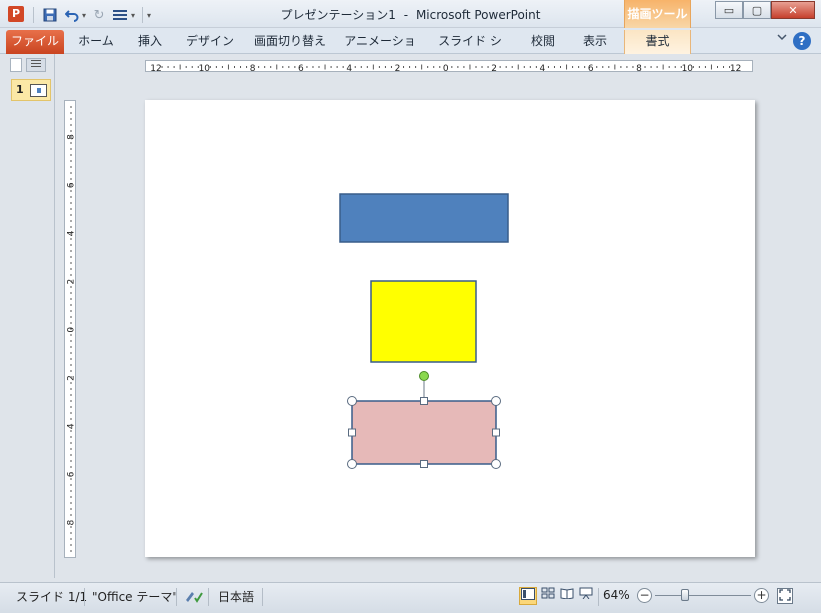 The image size is (821, 613). What do you see at coordinates (424, 376) in the screenshot?
I see `rotation-handle` at bounding box center [424, 376].